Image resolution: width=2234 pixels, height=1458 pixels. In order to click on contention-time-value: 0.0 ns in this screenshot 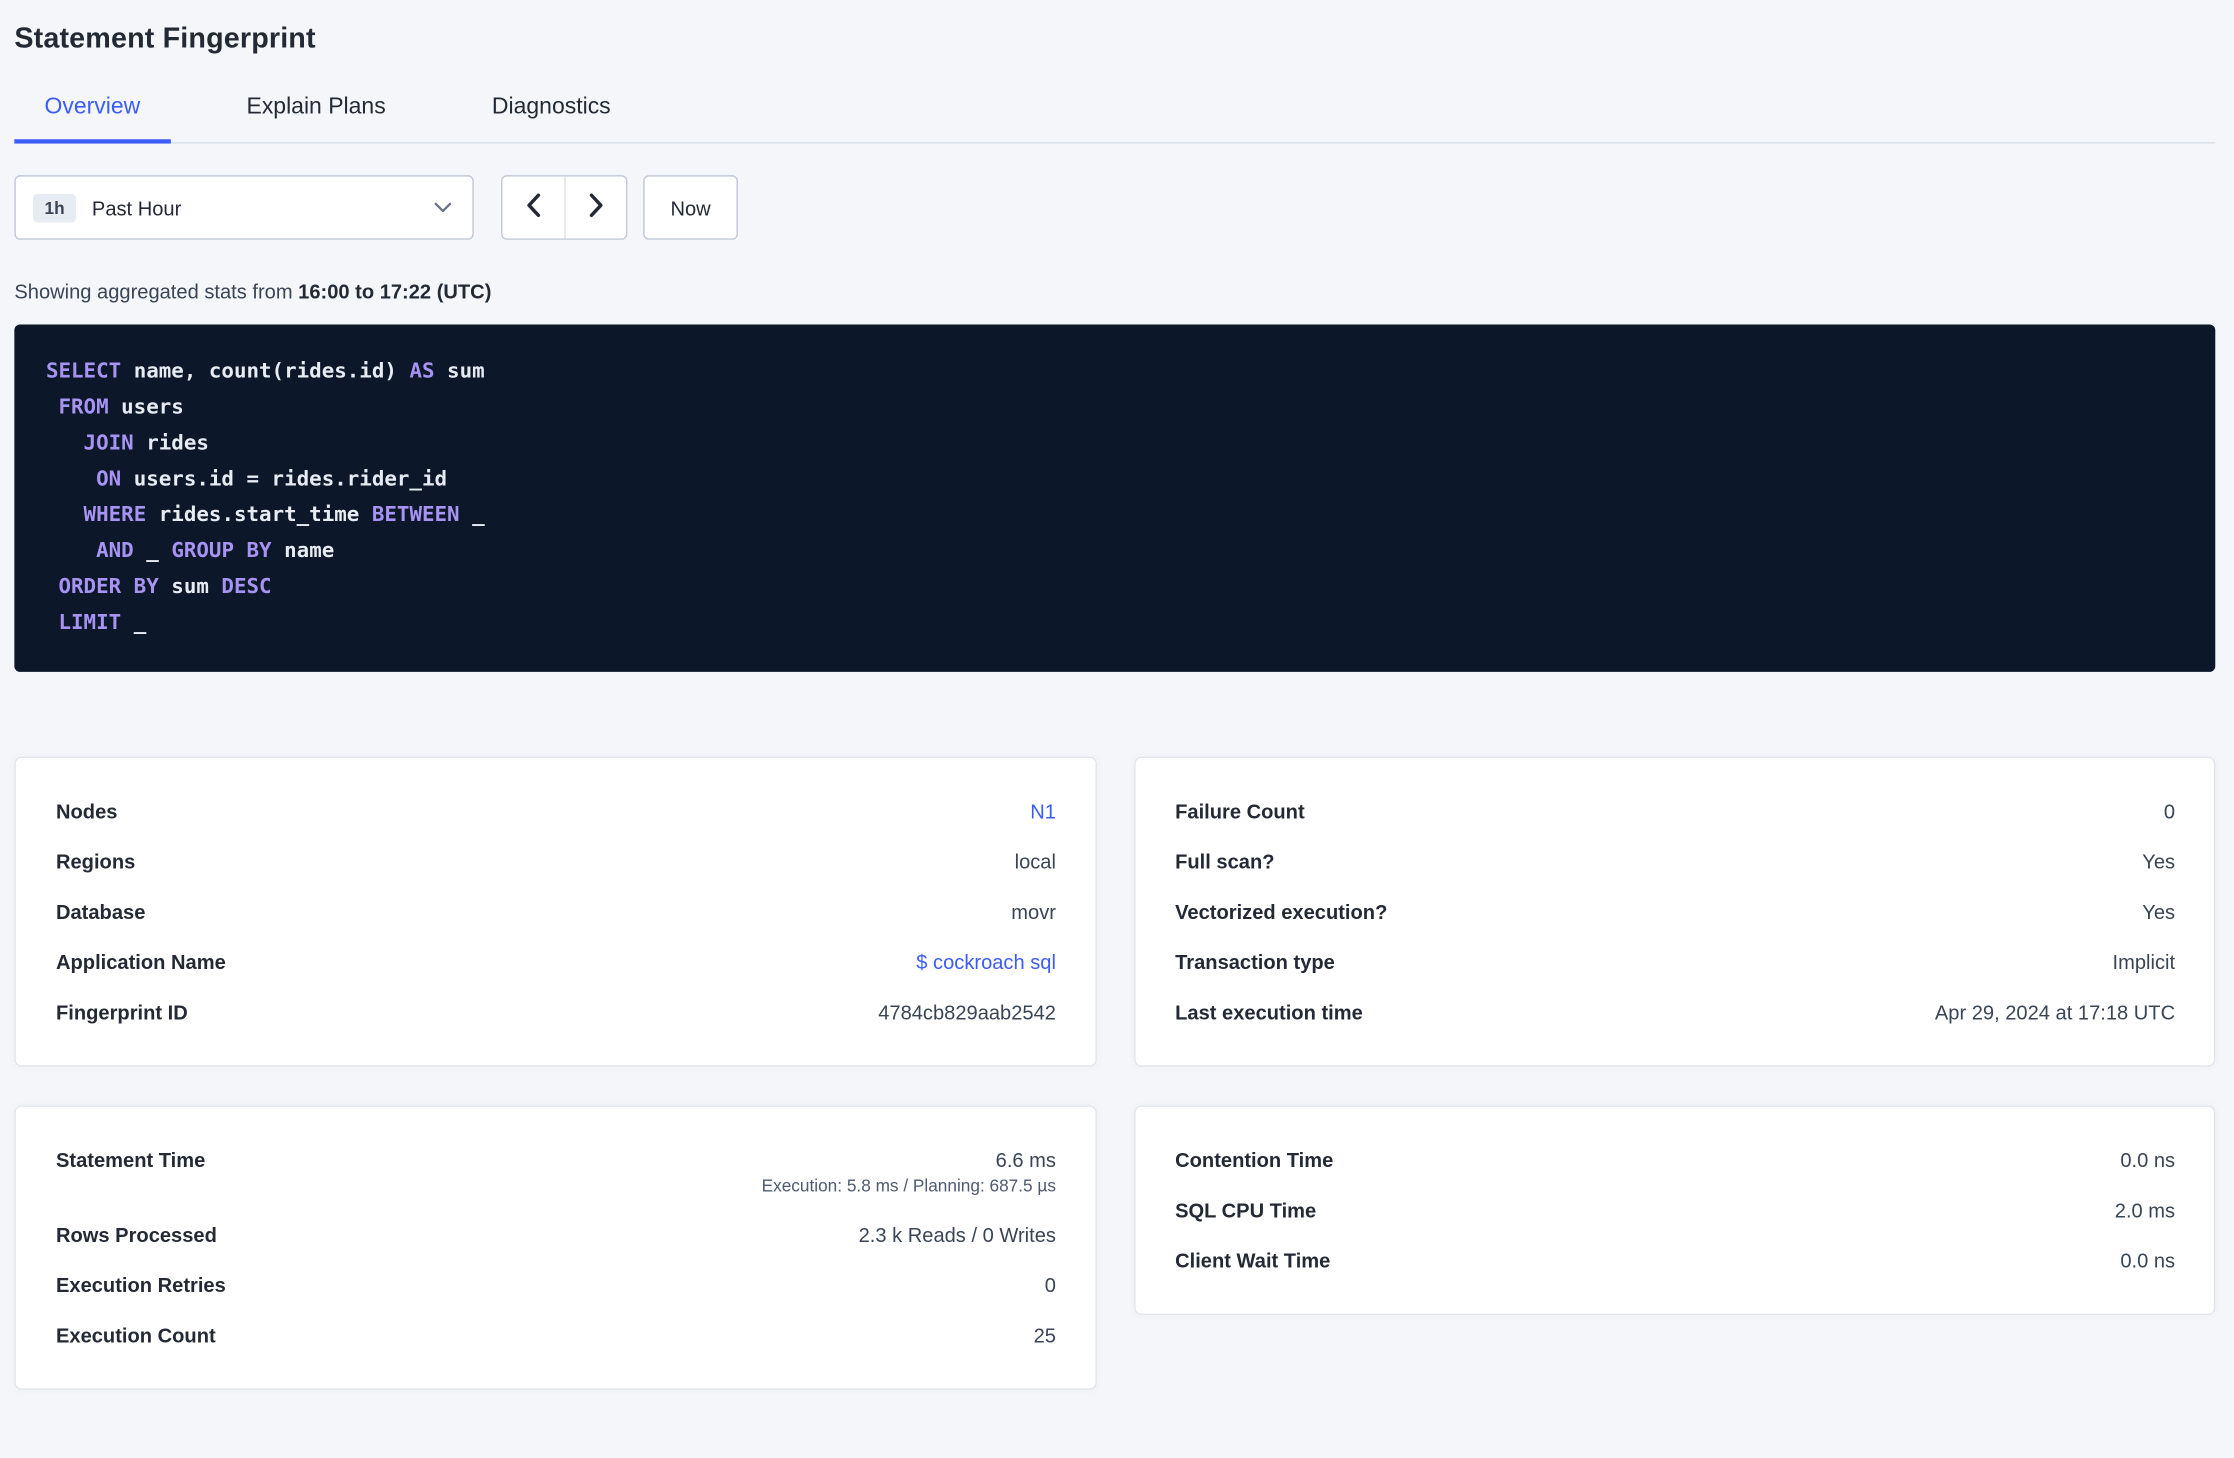, I will do `click(2148, 1159)`.